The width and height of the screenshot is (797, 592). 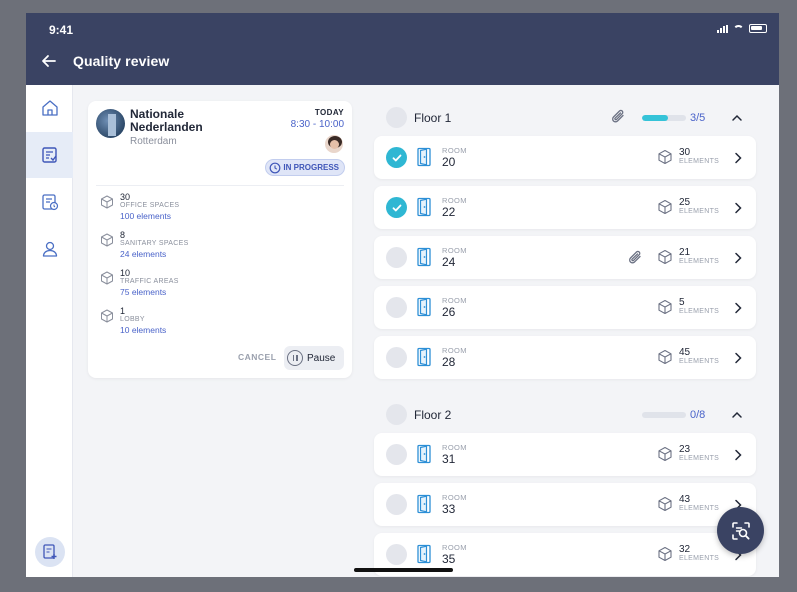 What do you see at coordinates (449, 162) in the screenshot?
I see `room-number: 20` at bounding box center [449, 162].